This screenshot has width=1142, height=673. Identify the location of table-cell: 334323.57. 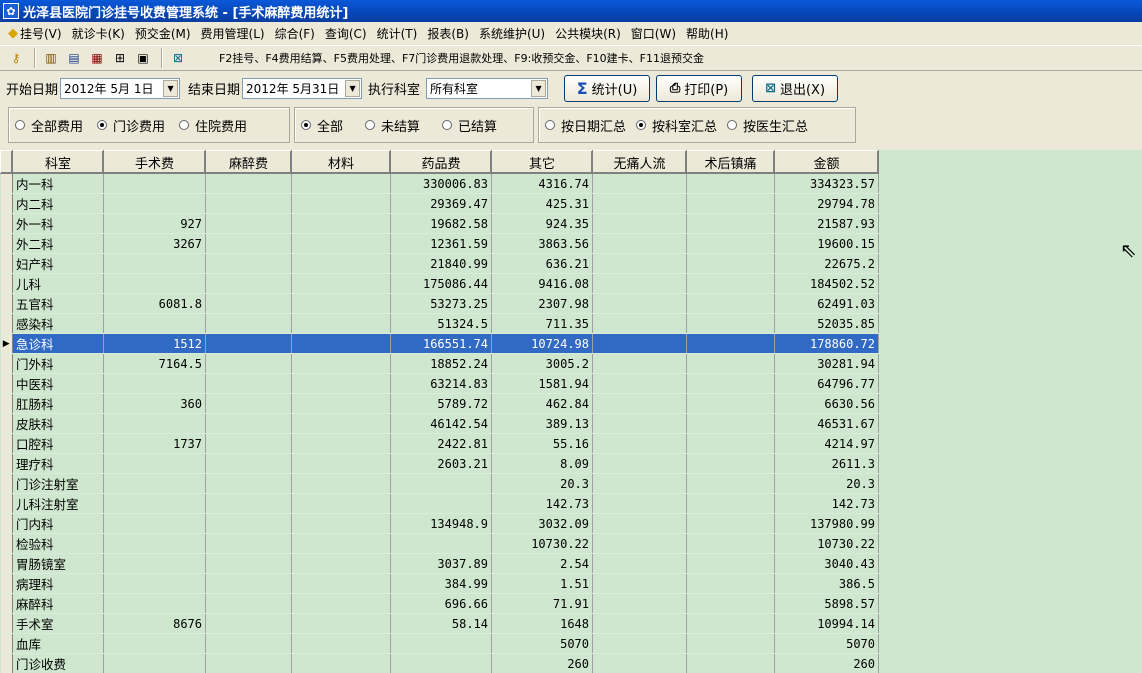
(826, 183).